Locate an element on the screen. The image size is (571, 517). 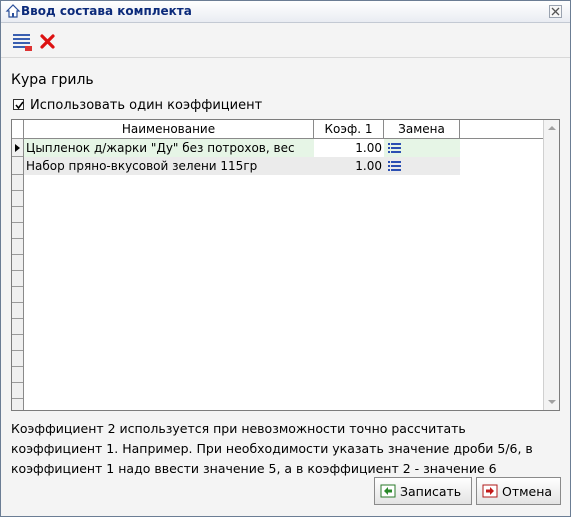
column-header-replace: Замена is located at coordinates (422, 129).